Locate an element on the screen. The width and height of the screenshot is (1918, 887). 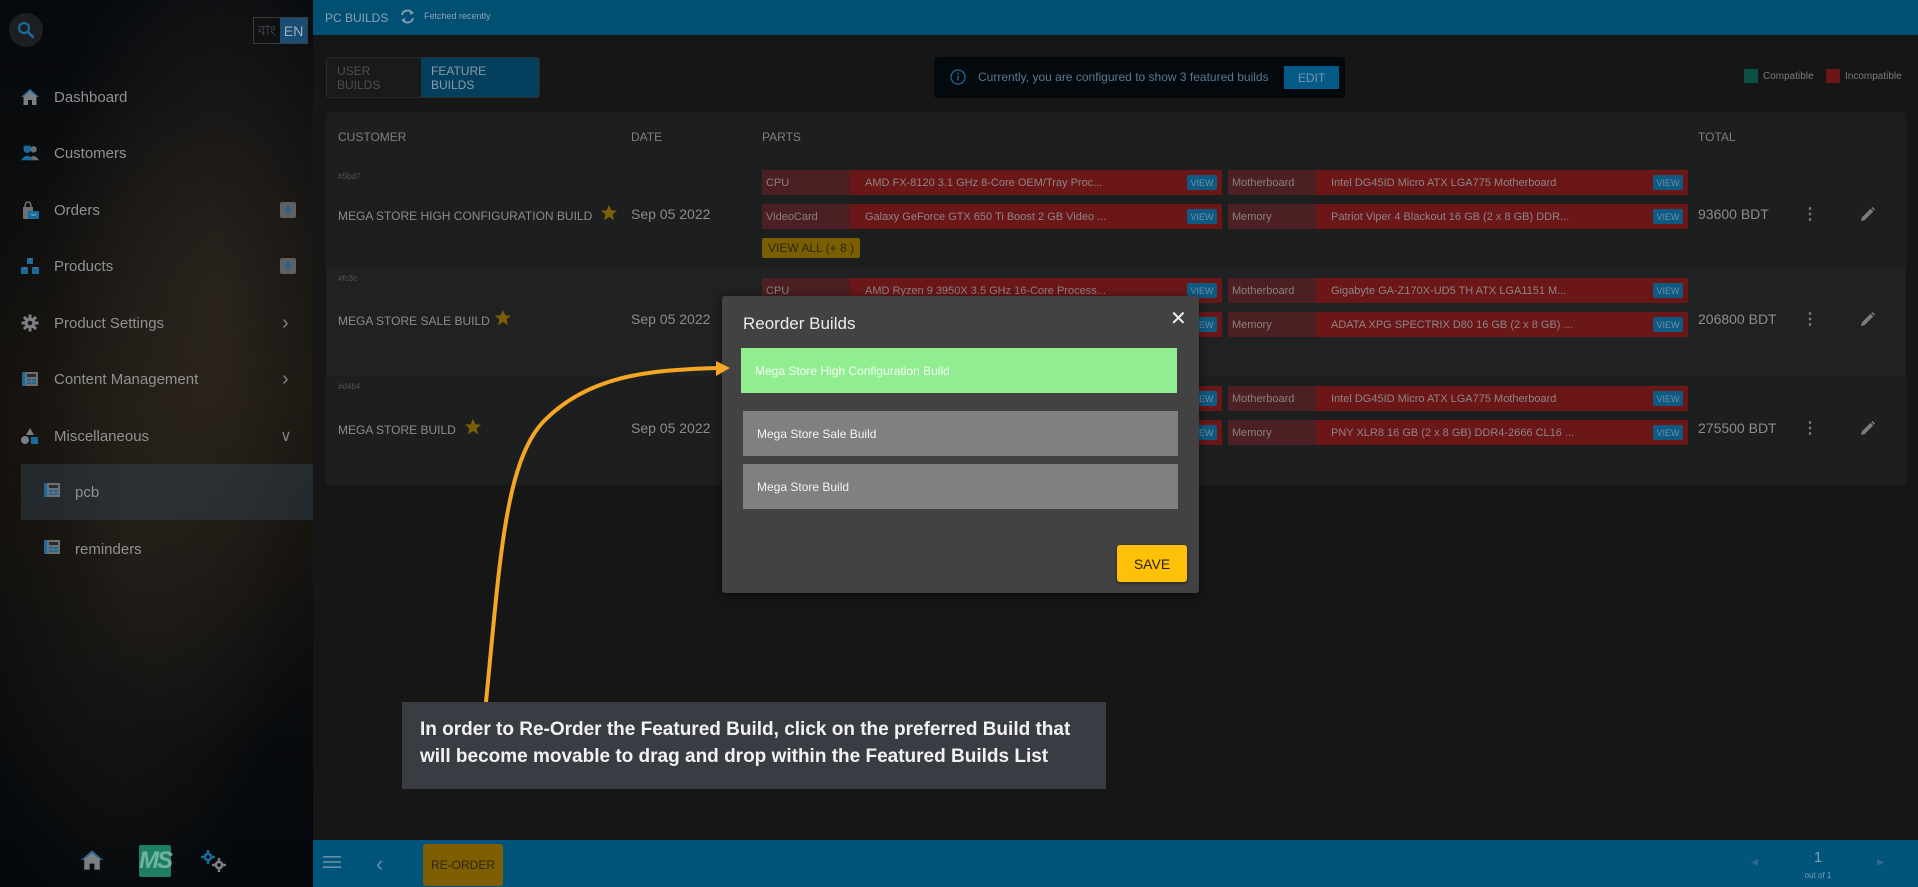
bottom-bar: ‹ RE-ORDER ◂ 1 out of 1 ▸ is located at coordinates (1115, 863).